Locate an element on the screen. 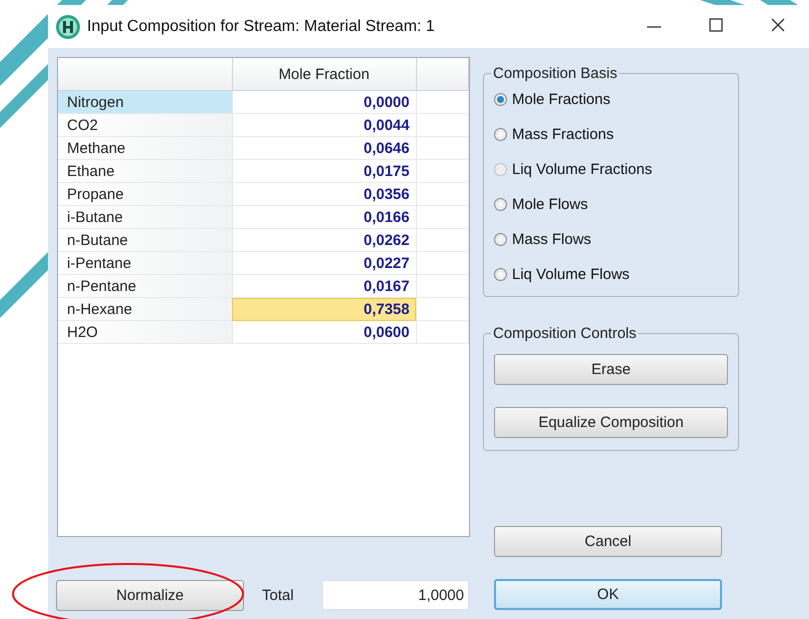 This screenshot has height=619, width=809. radio-label: Mass Fractions is located at coordinates (563, 134).